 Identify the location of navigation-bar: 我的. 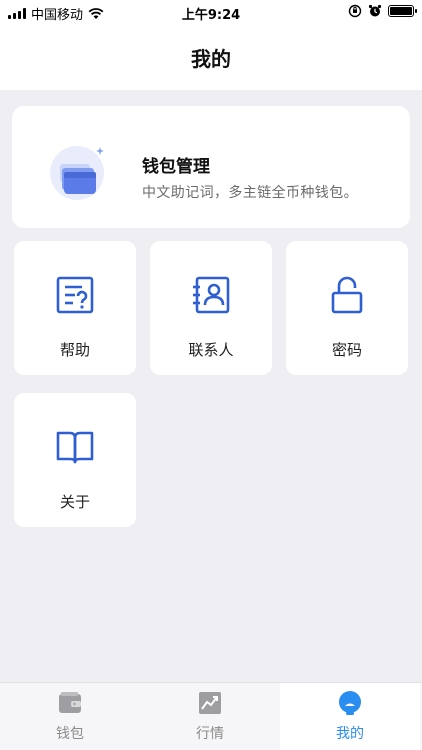
(211, 57).